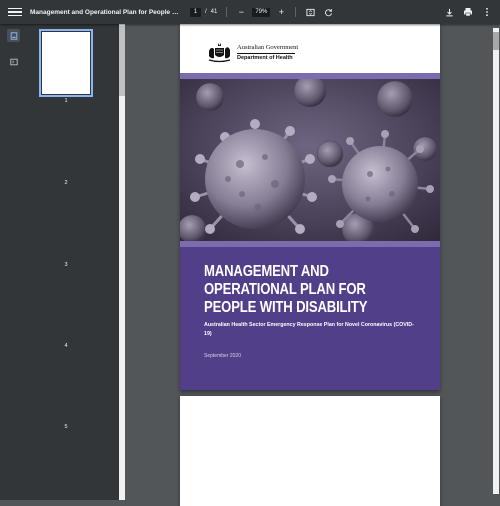 Image resolution: width=500 pixels, height=506 pixels. Describe the element at coordinates (222, 356) in the screenshot. I see `cover-date: September 2020` at that location.